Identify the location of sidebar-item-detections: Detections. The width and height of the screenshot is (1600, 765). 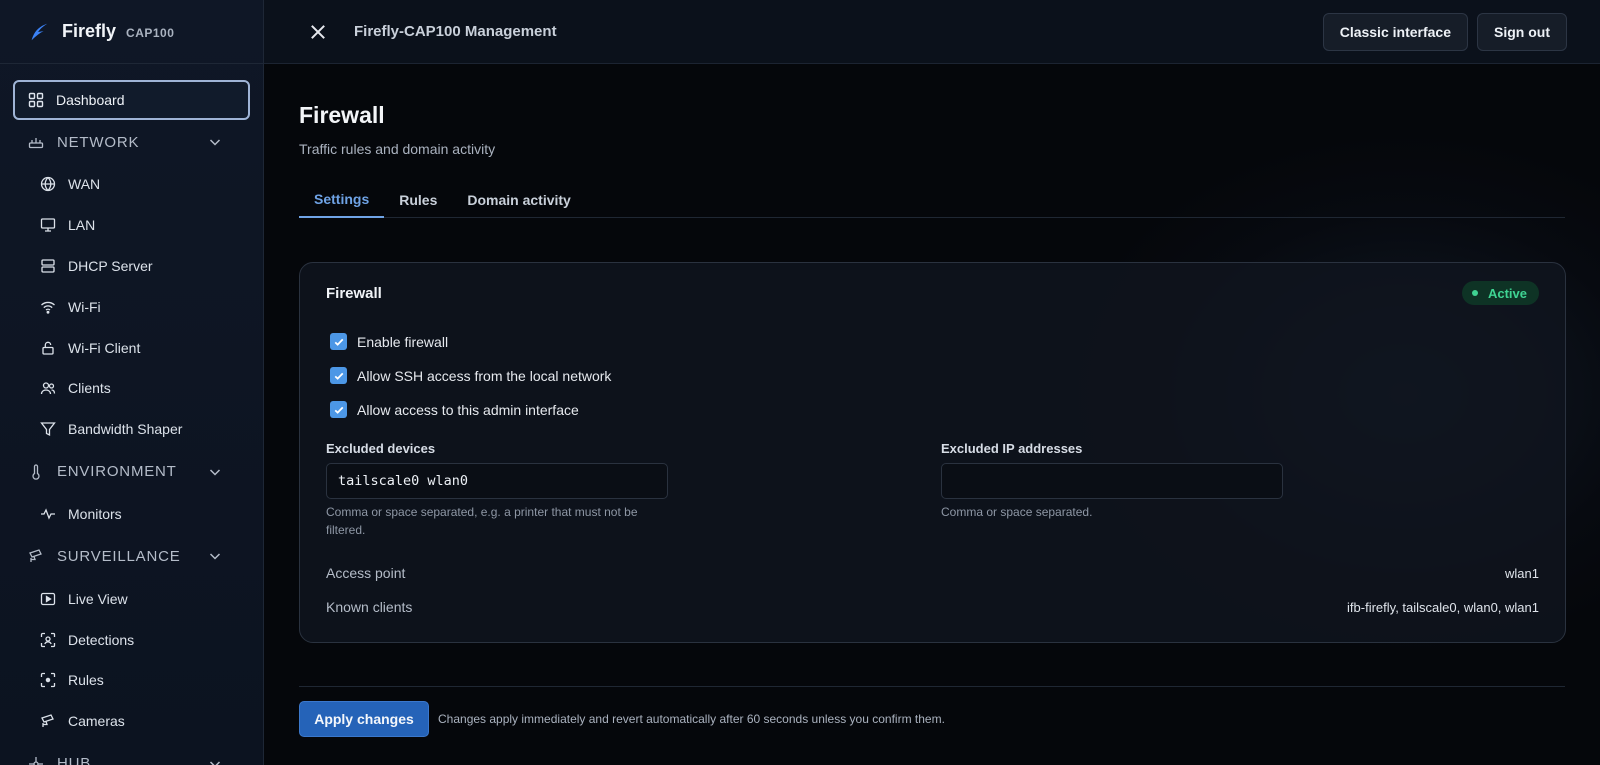
(131, 639).